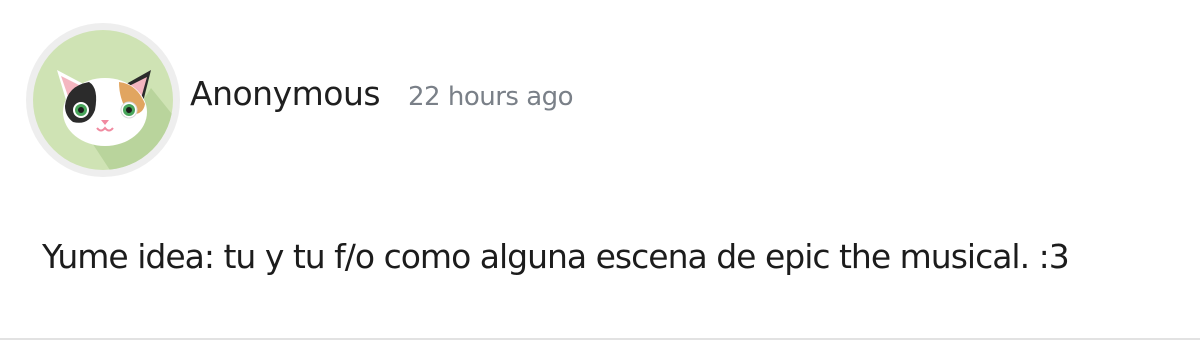 The image size is (1200, 345). I want to click on avatar, so click(103, 100).